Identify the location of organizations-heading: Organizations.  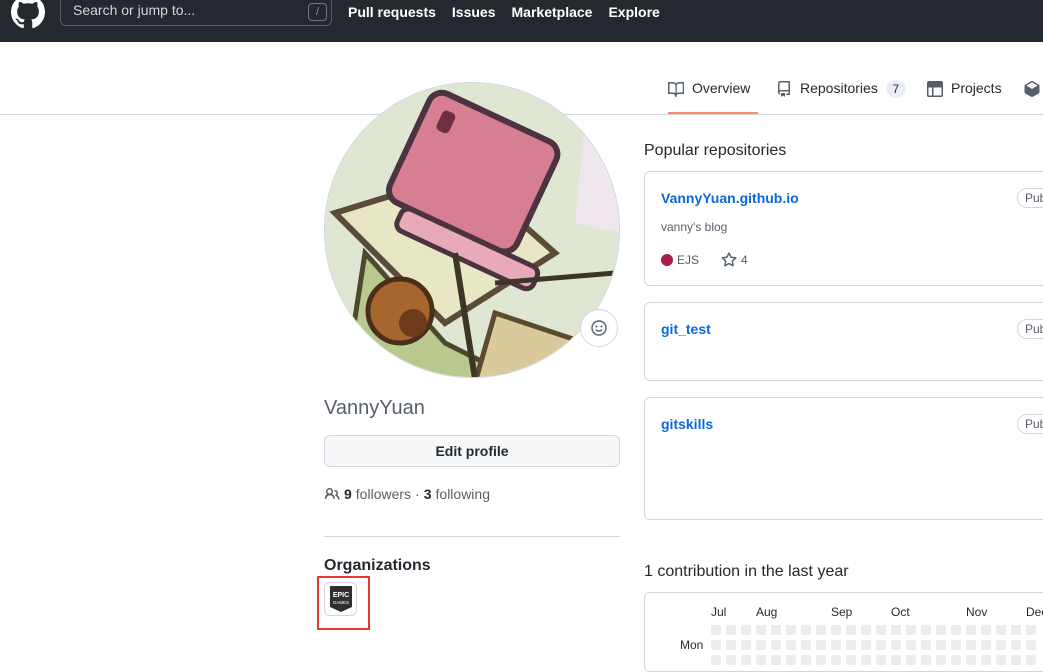
(377, 565).